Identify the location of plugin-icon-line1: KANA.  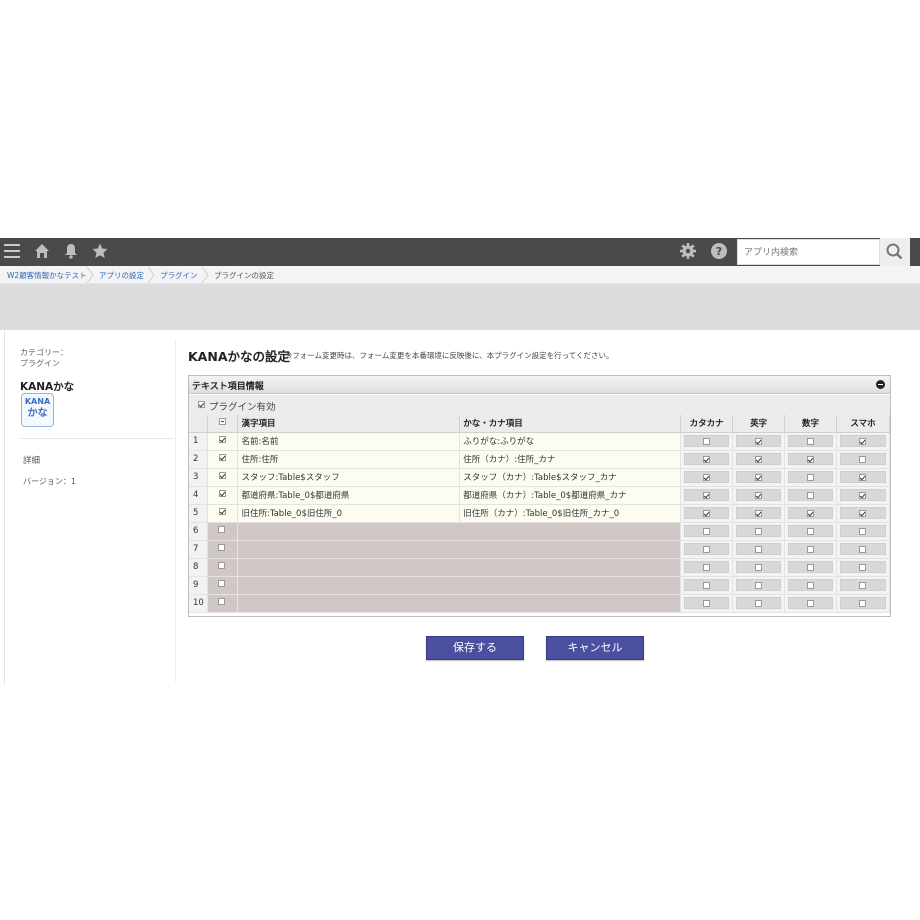
(37, 401).